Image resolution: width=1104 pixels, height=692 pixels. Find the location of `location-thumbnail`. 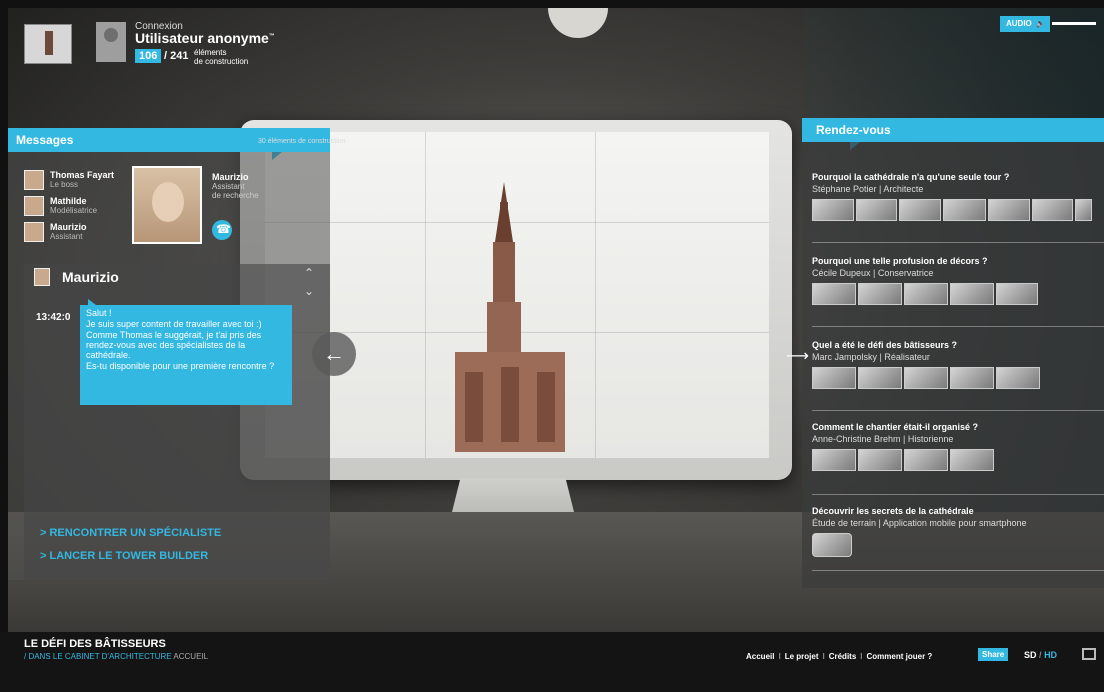

location-thumbnail is located at coordinates (48, 44).